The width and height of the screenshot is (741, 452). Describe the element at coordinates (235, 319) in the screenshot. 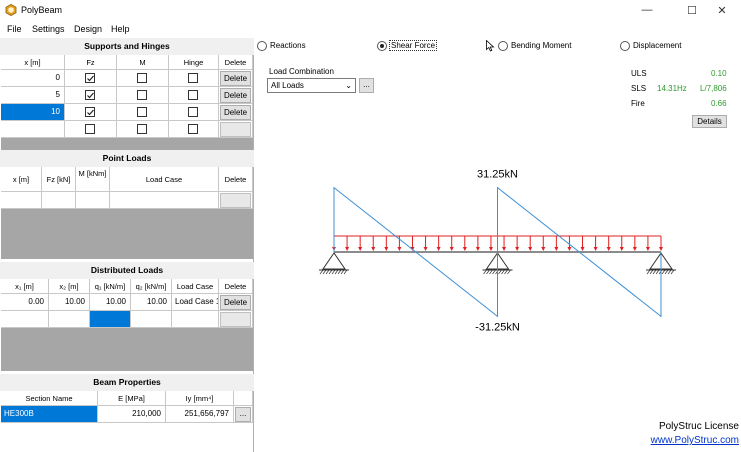

I see `dist-delete-button-empty` at that location.